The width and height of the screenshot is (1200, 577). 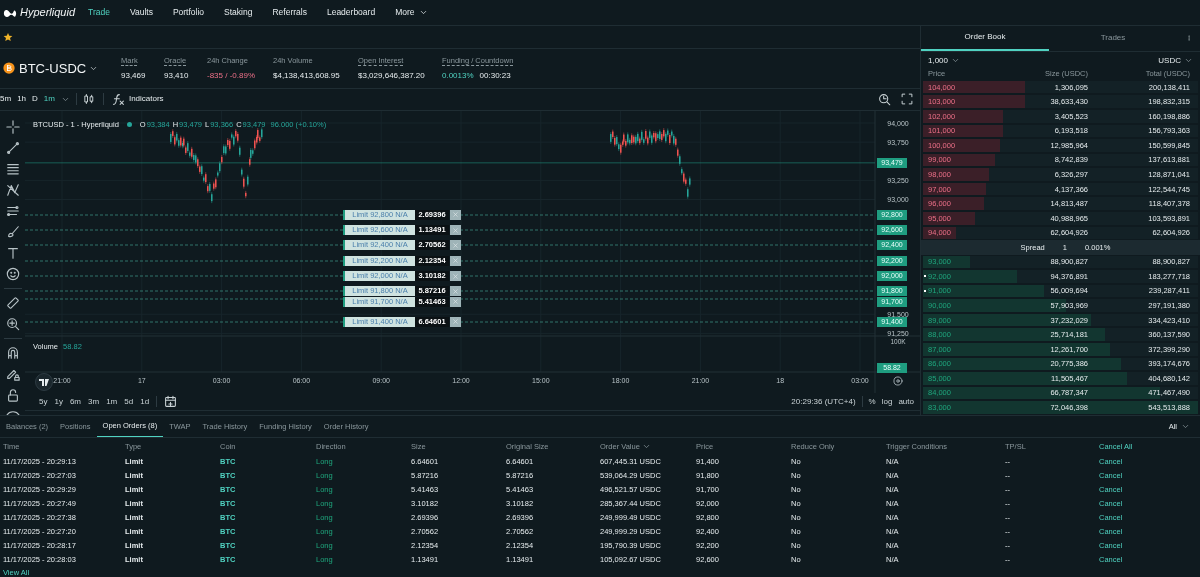 What do you see at coordinates (944, 60) in the screenshot?
I see `tick-size-select: 1,000` at bounding box center [944, 60].